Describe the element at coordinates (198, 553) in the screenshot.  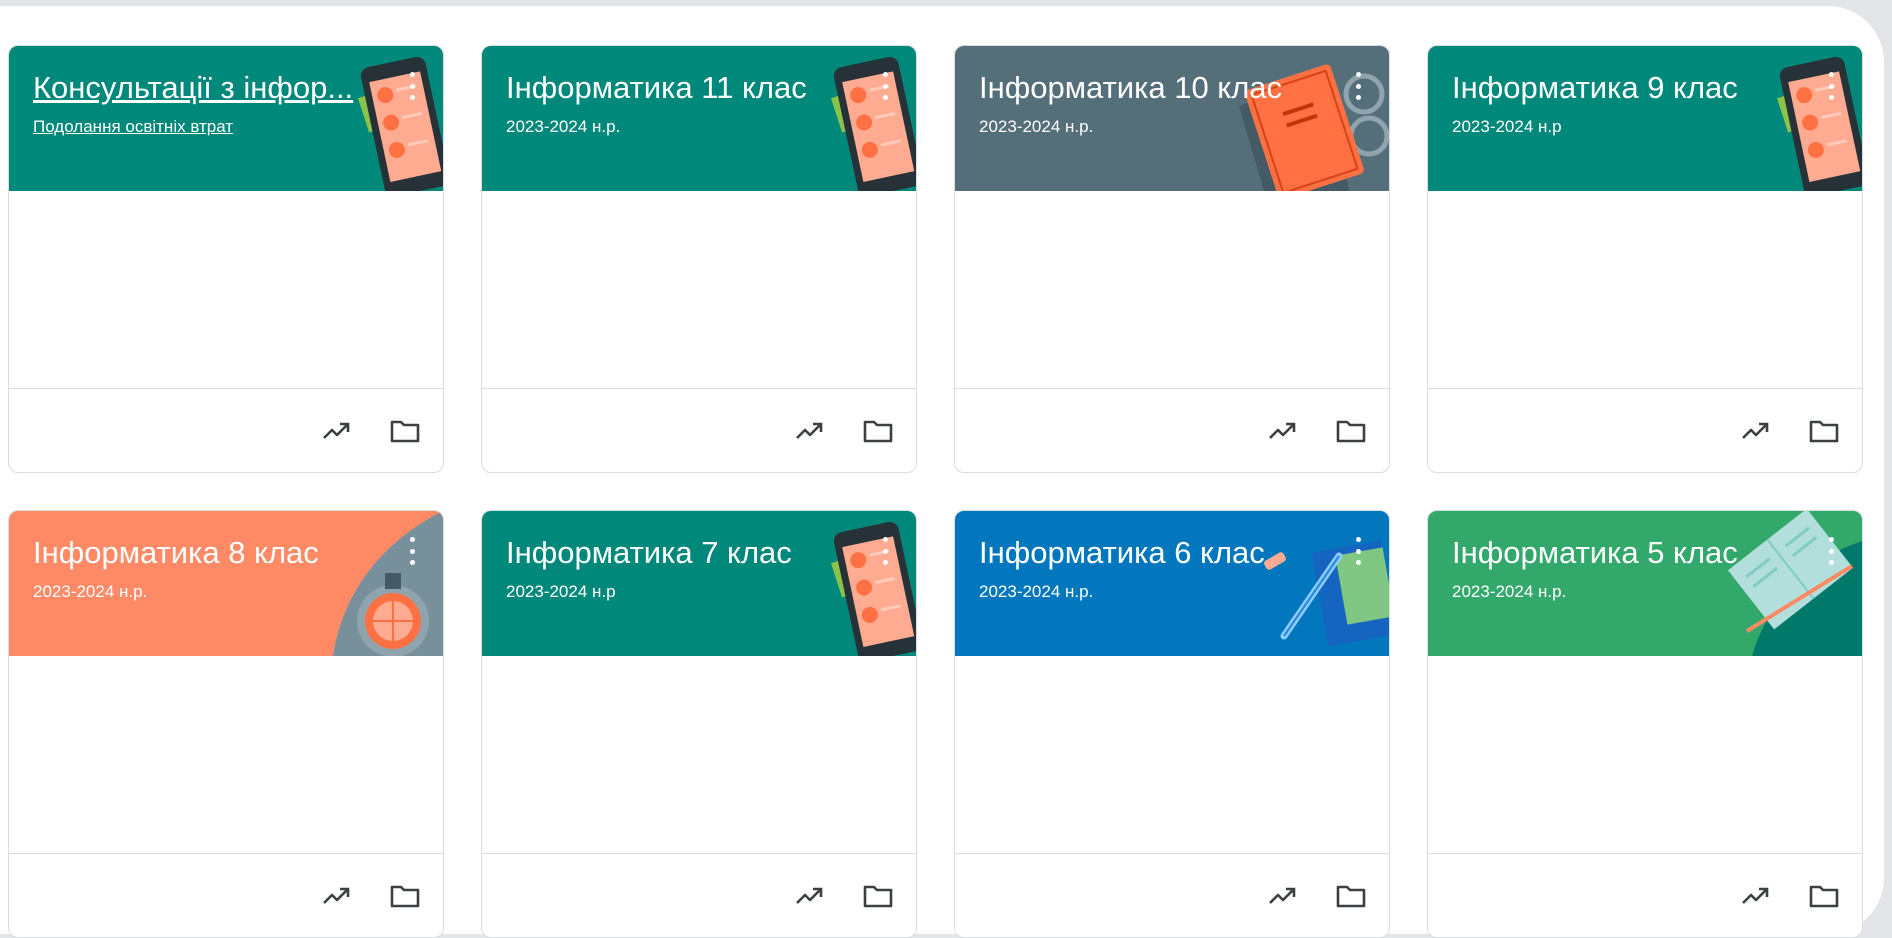
I see `class-title: Інформатика 8 клас` at that location.